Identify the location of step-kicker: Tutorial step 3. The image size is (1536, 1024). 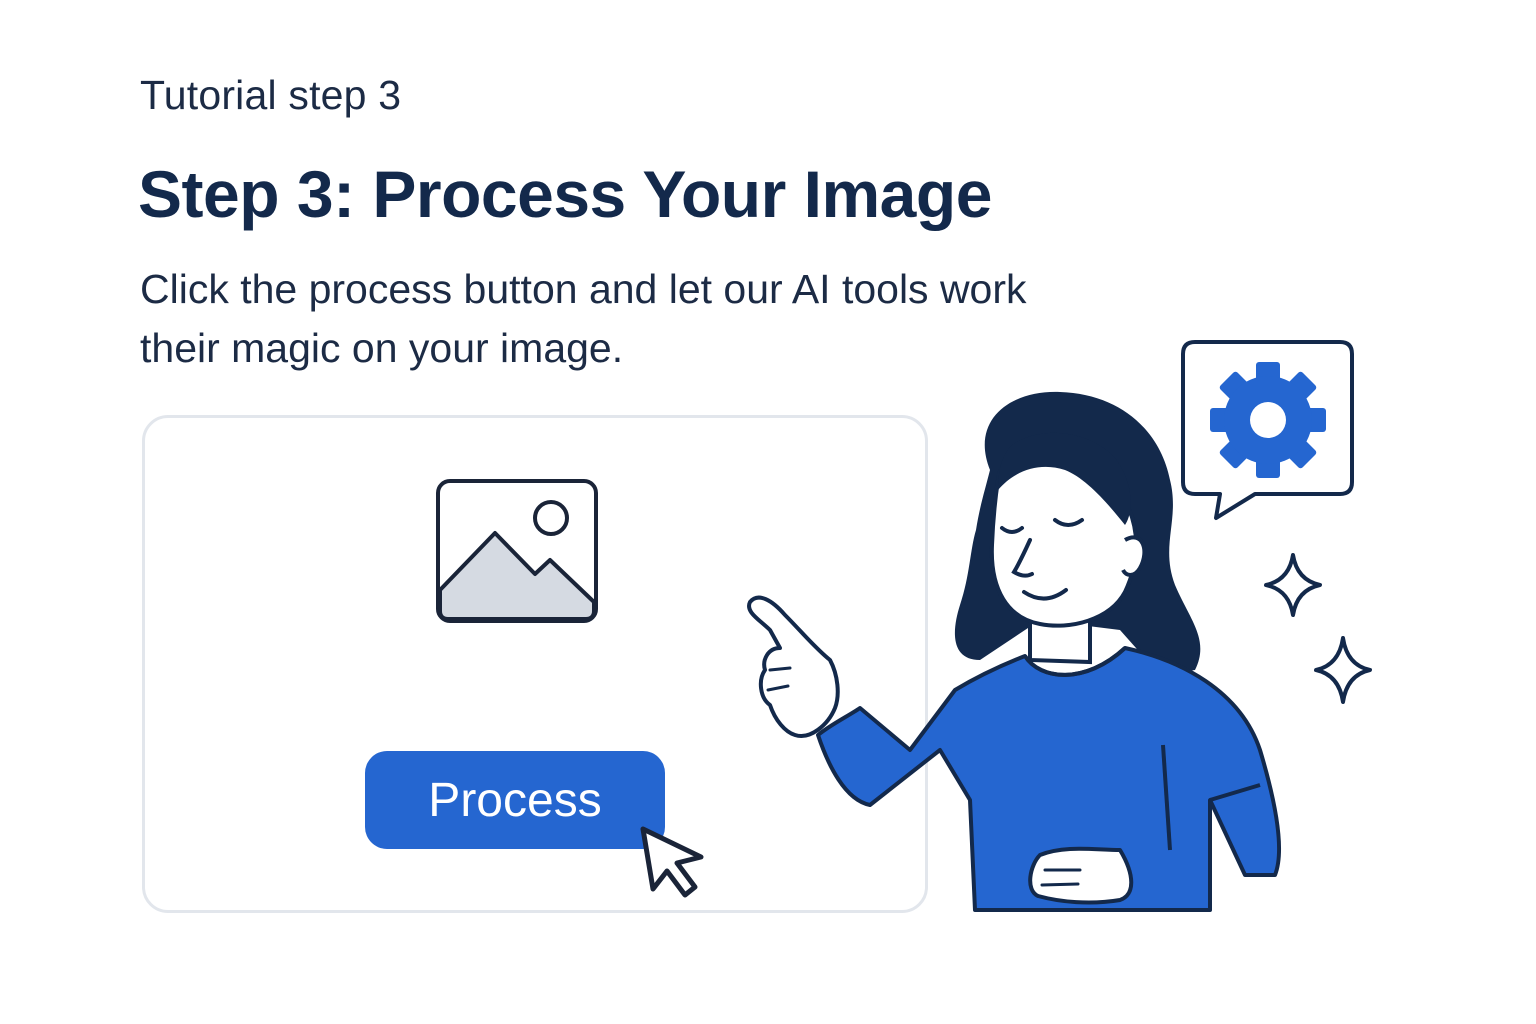
(271, 95).